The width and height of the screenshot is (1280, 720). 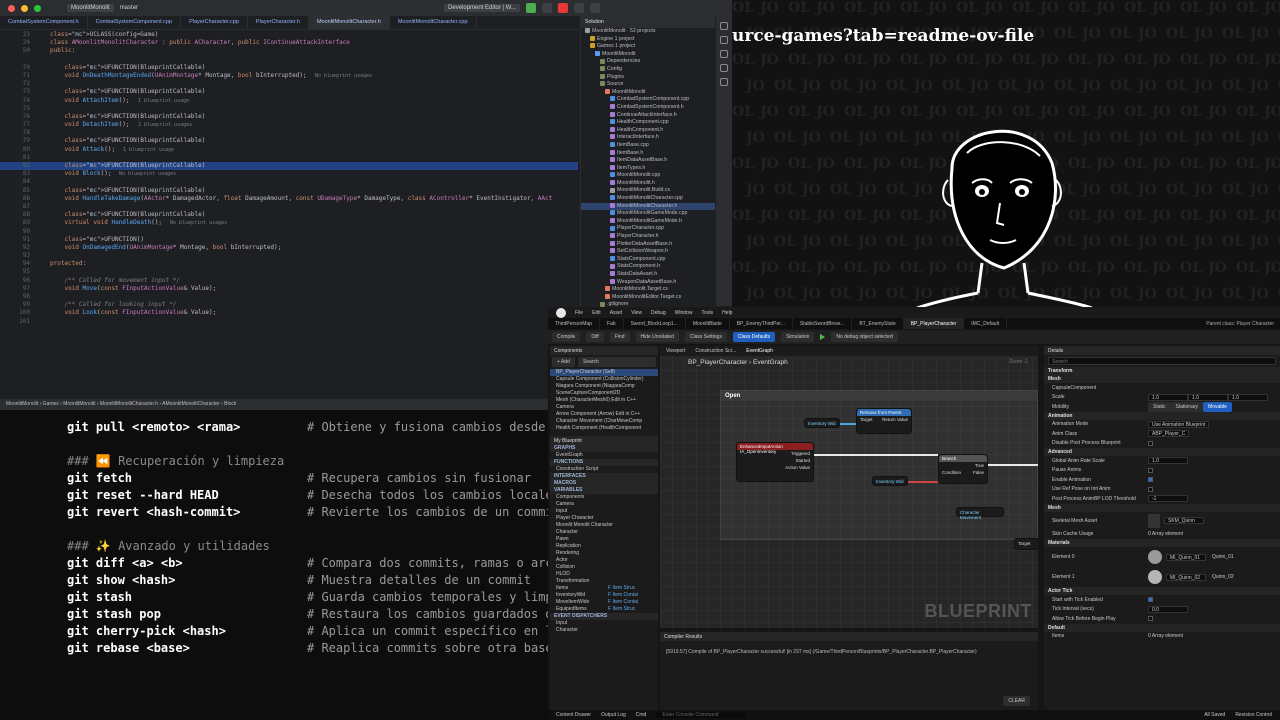 What do you see at coordinates (604, 476) in the screenshot?
I see `section-interfaces: INTERFACES` at bounding box center [604, 476].